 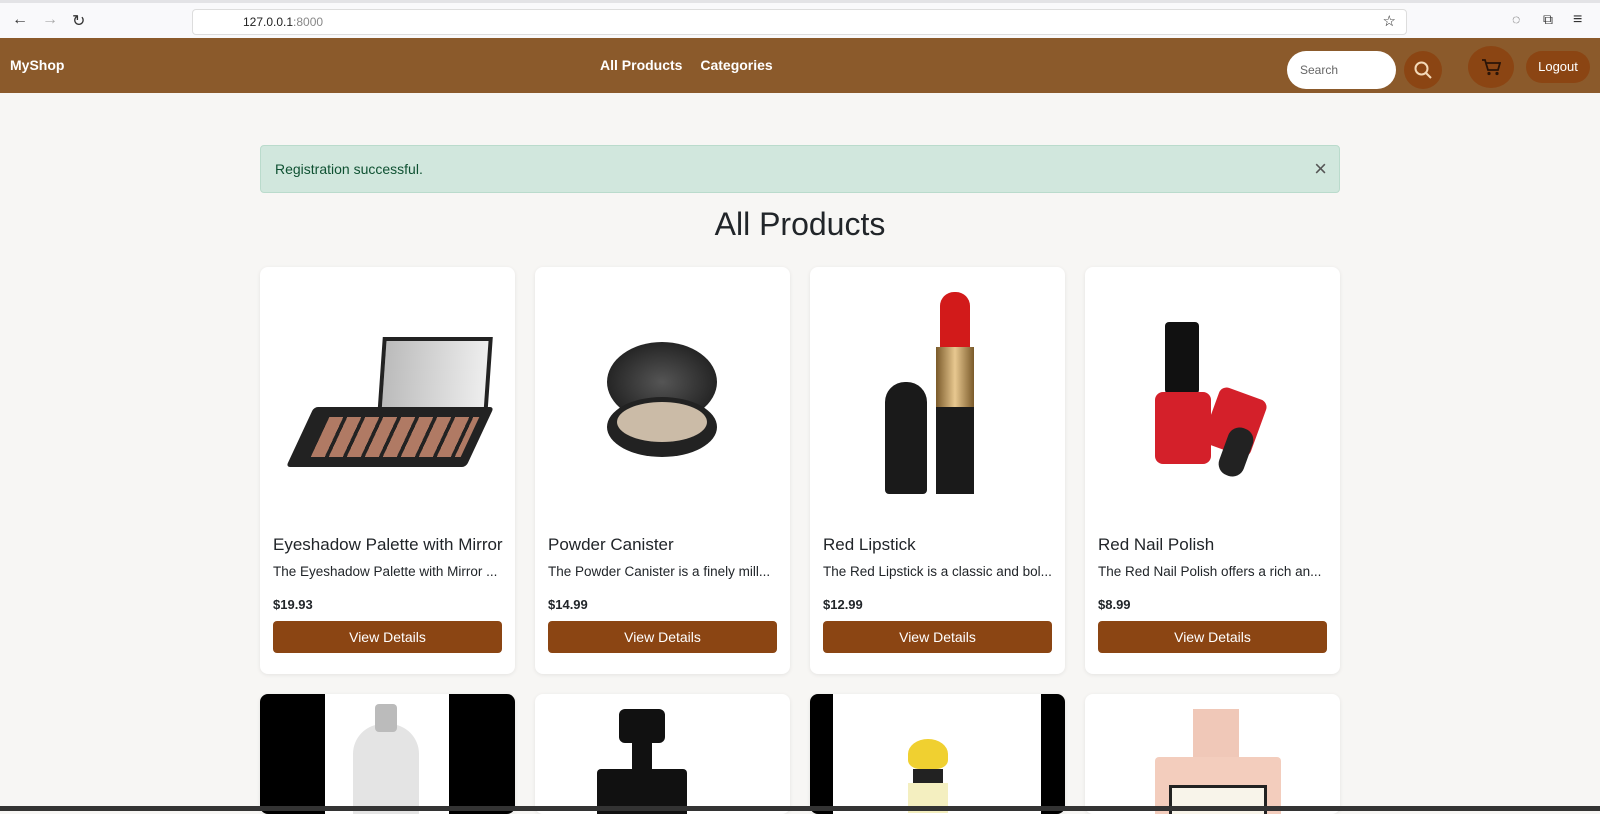 What do you see at coordinates (308, 22) in the screenshot?
I see `url-port: :8000` at bounding box center [308, 22].